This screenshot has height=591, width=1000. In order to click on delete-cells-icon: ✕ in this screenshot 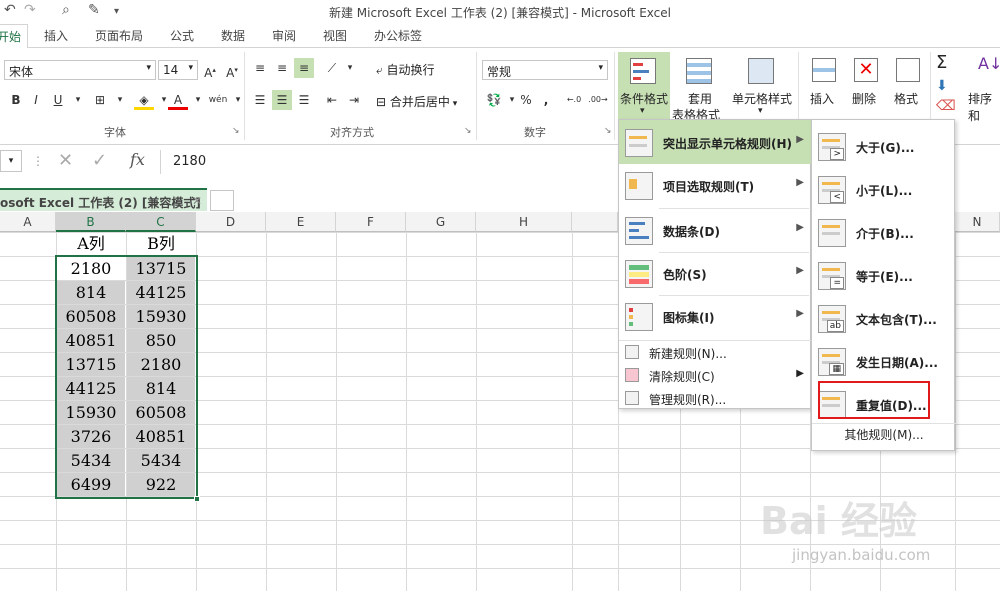, I will do `click(866, 70)`.